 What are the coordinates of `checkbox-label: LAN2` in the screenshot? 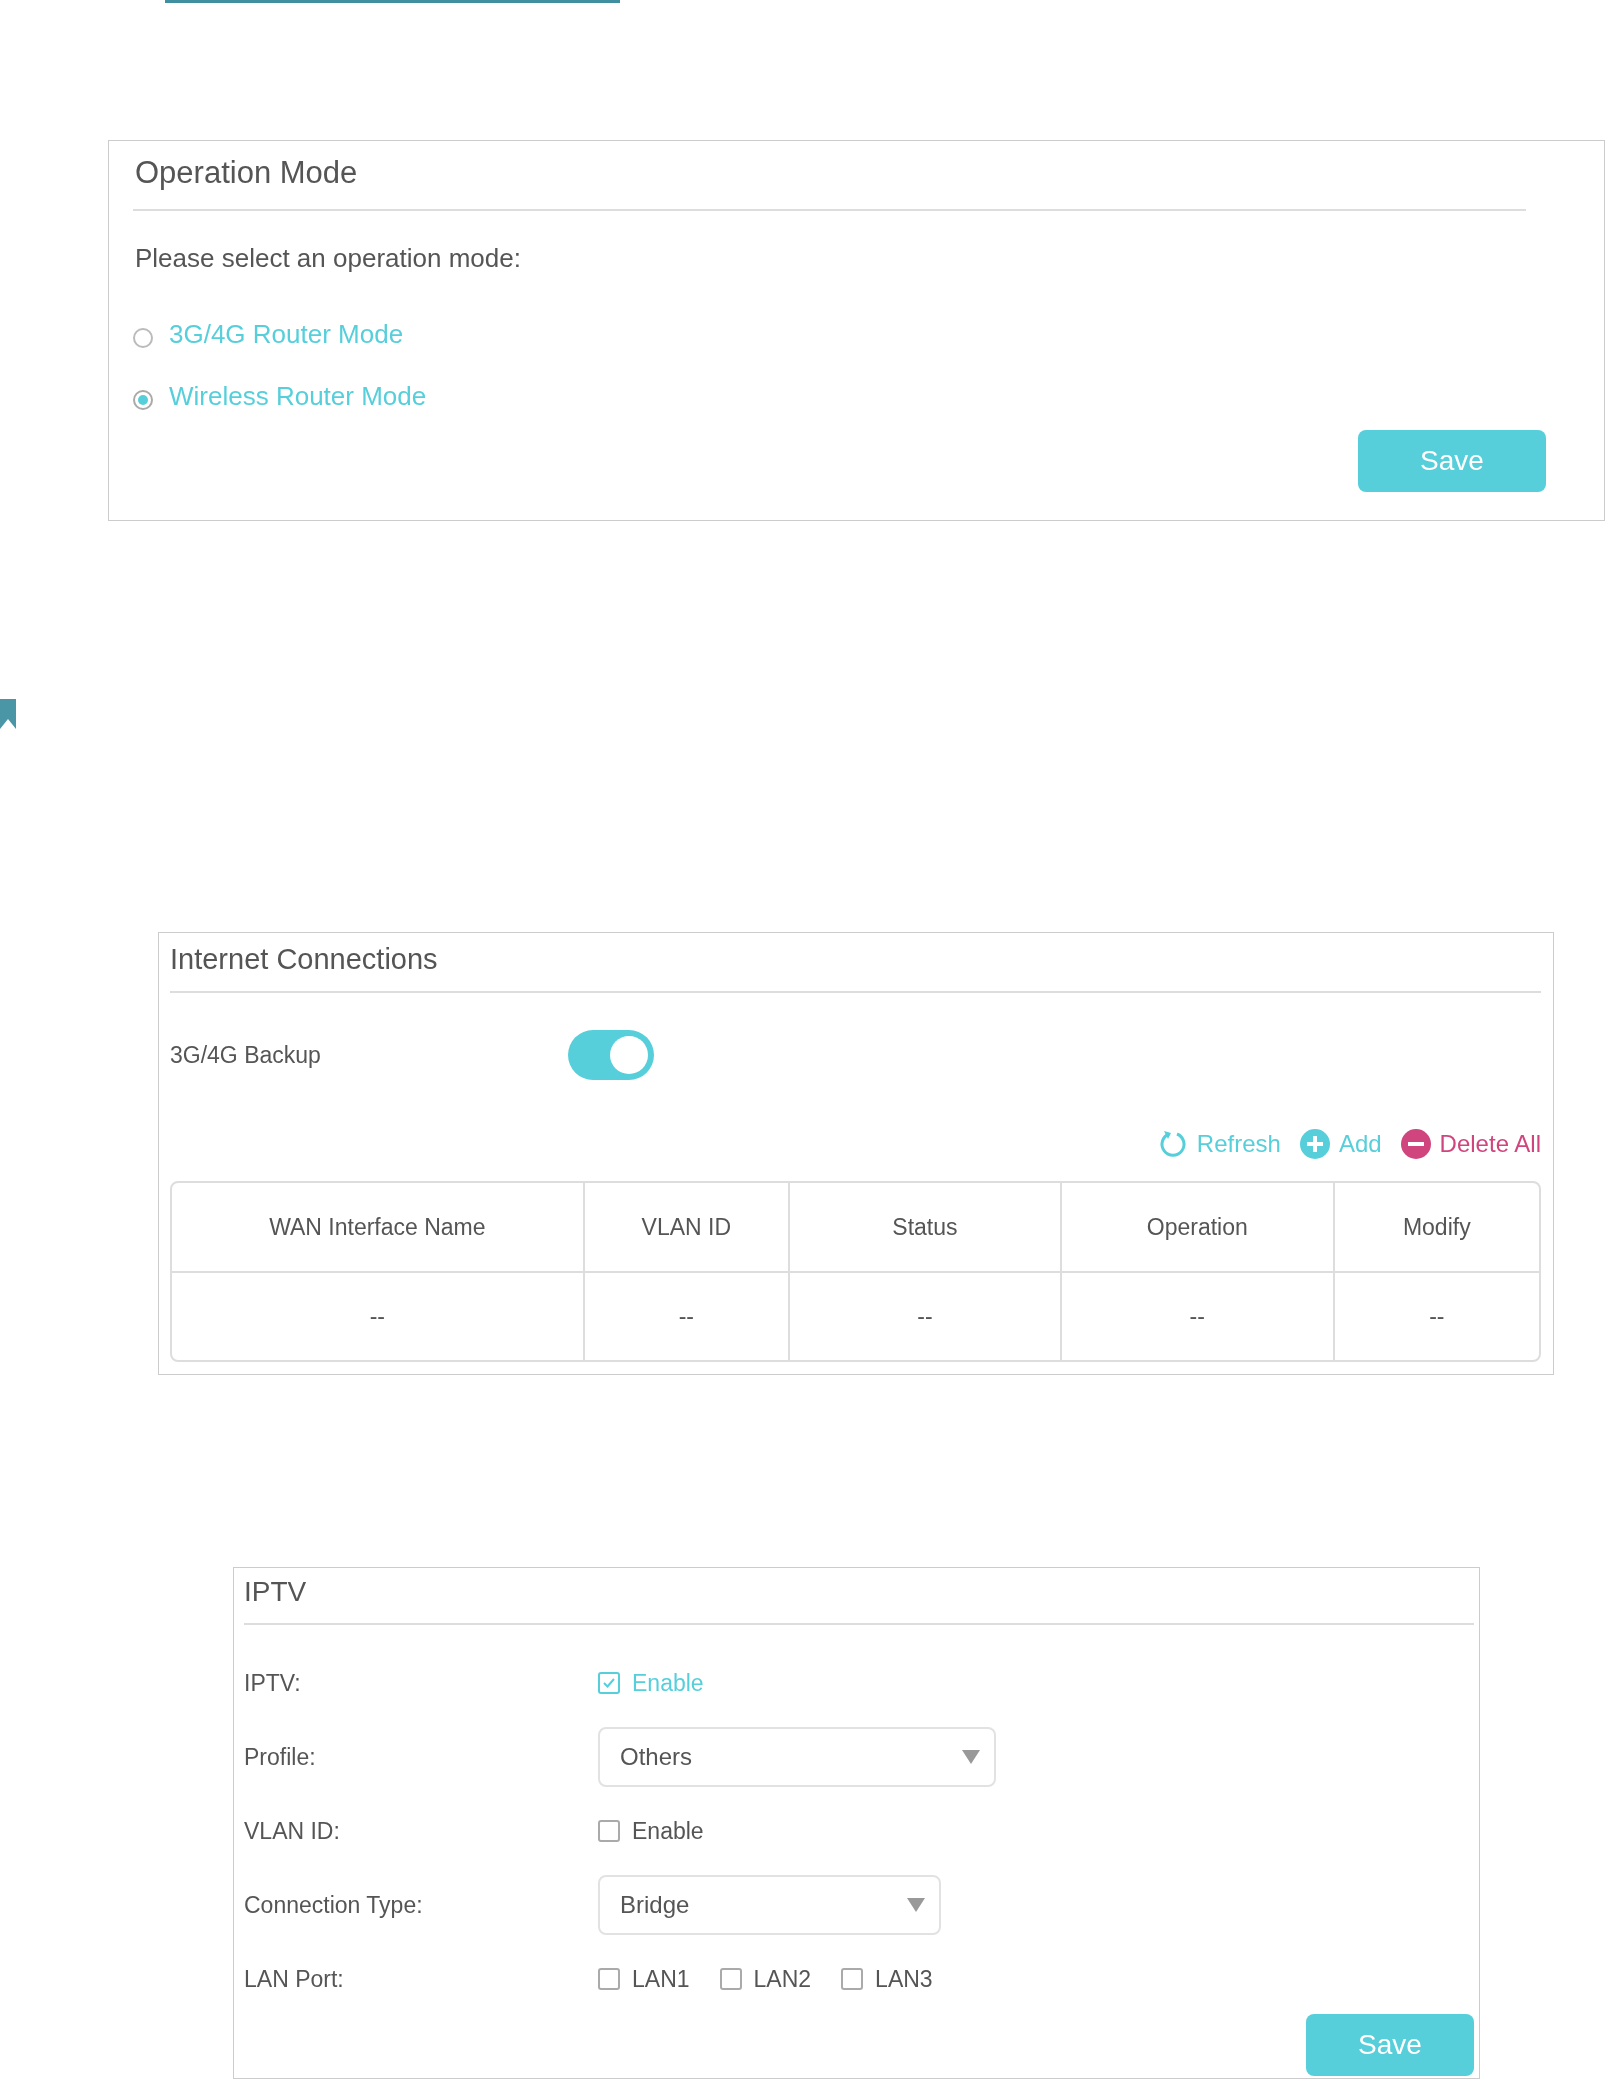 It's located at (782, 1979).